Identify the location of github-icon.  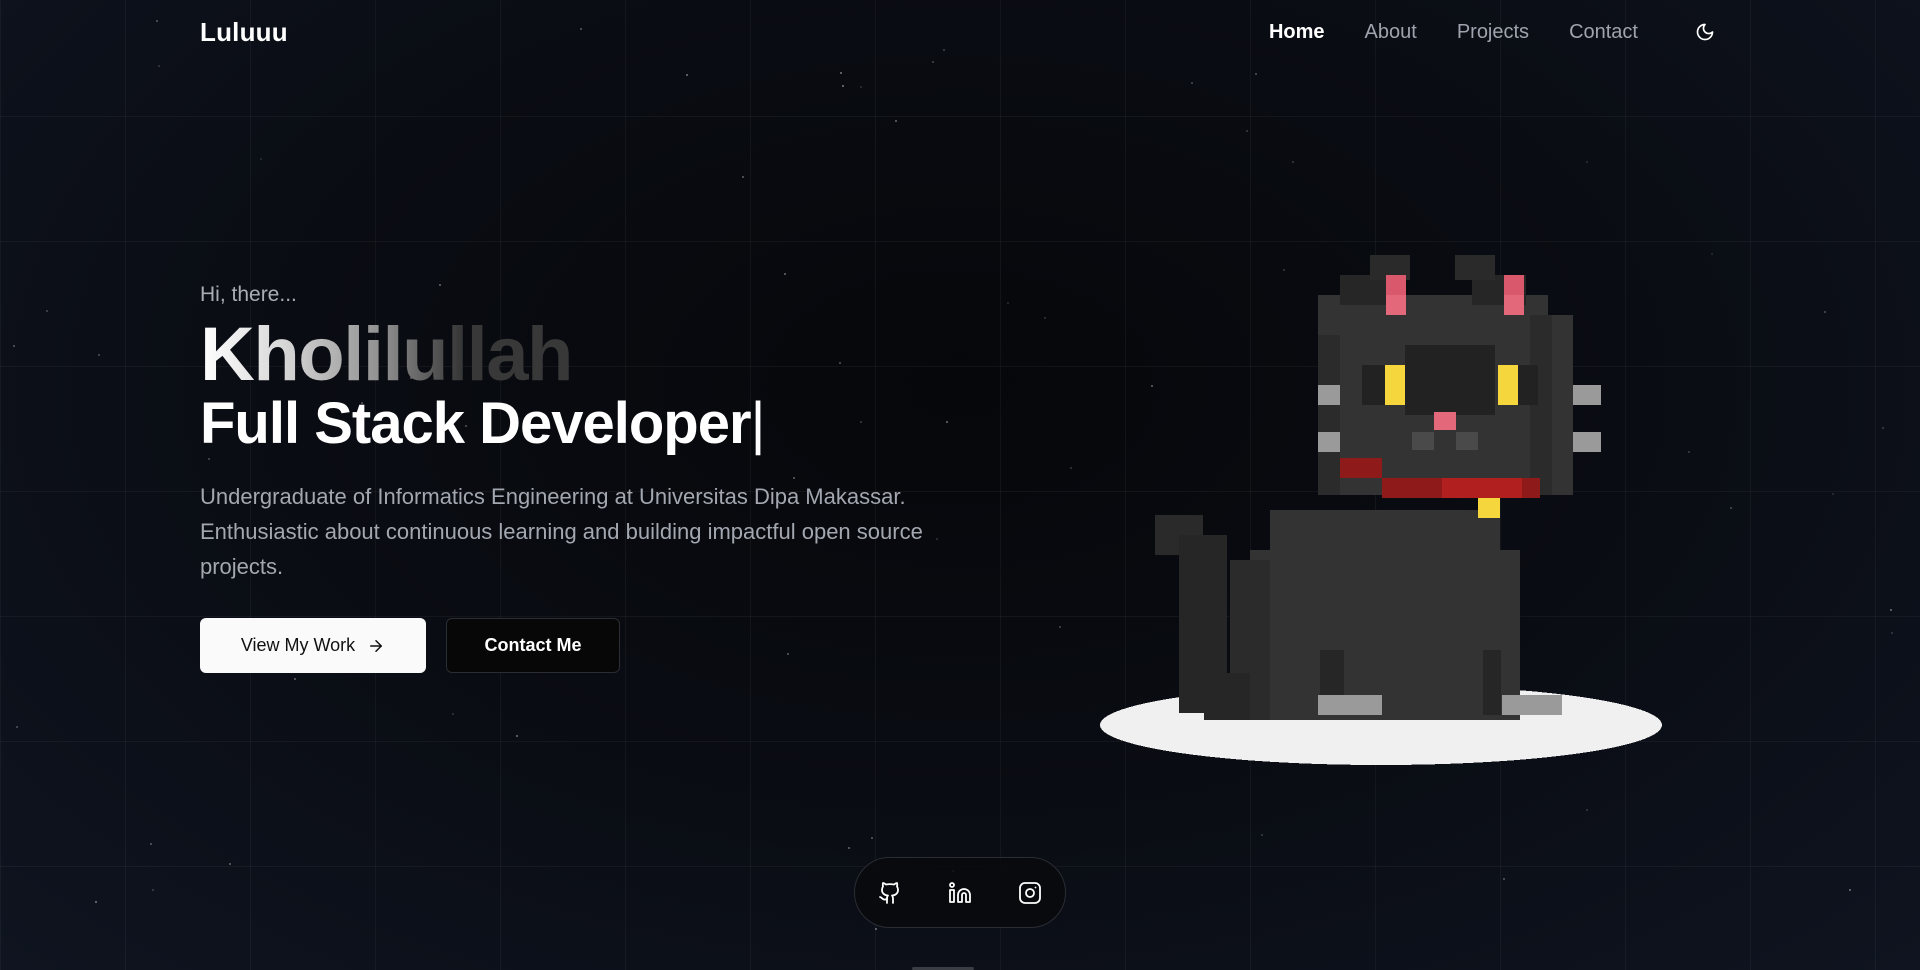
(889, 892).